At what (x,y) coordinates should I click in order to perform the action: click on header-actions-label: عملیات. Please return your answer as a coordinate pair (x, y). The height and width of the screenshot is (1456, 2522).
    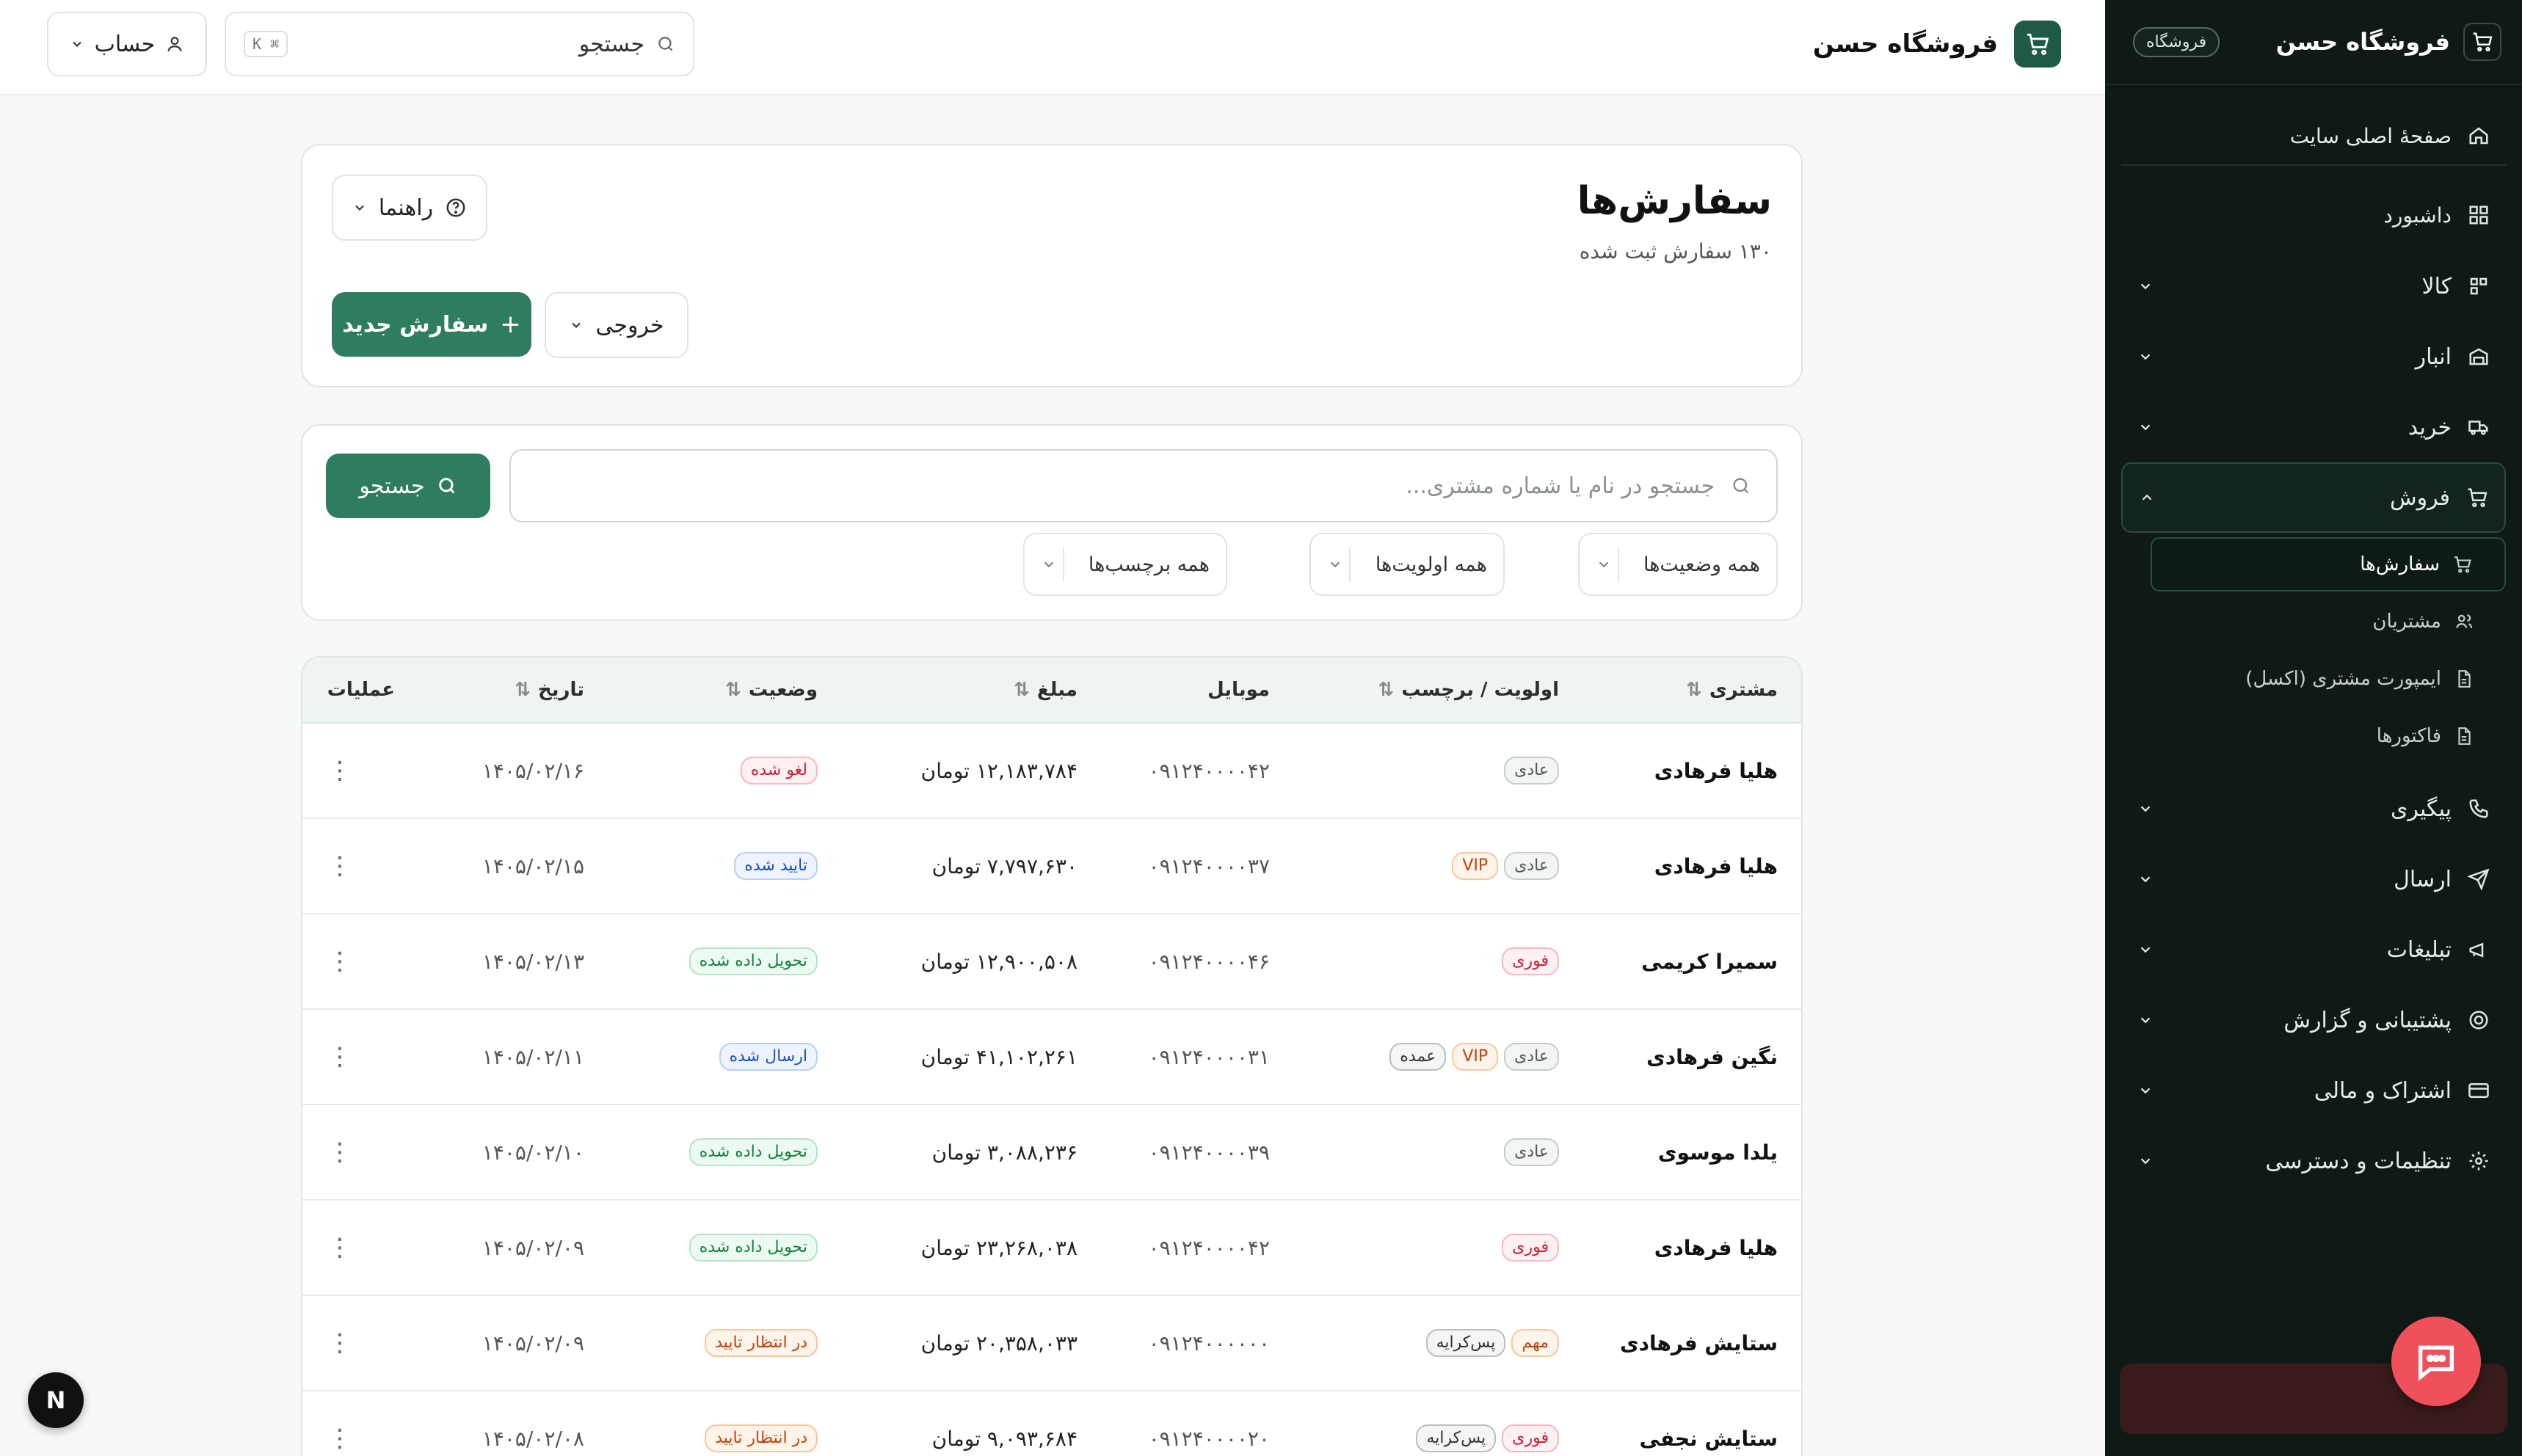
    Looking at the image, I should click on (361, 690).